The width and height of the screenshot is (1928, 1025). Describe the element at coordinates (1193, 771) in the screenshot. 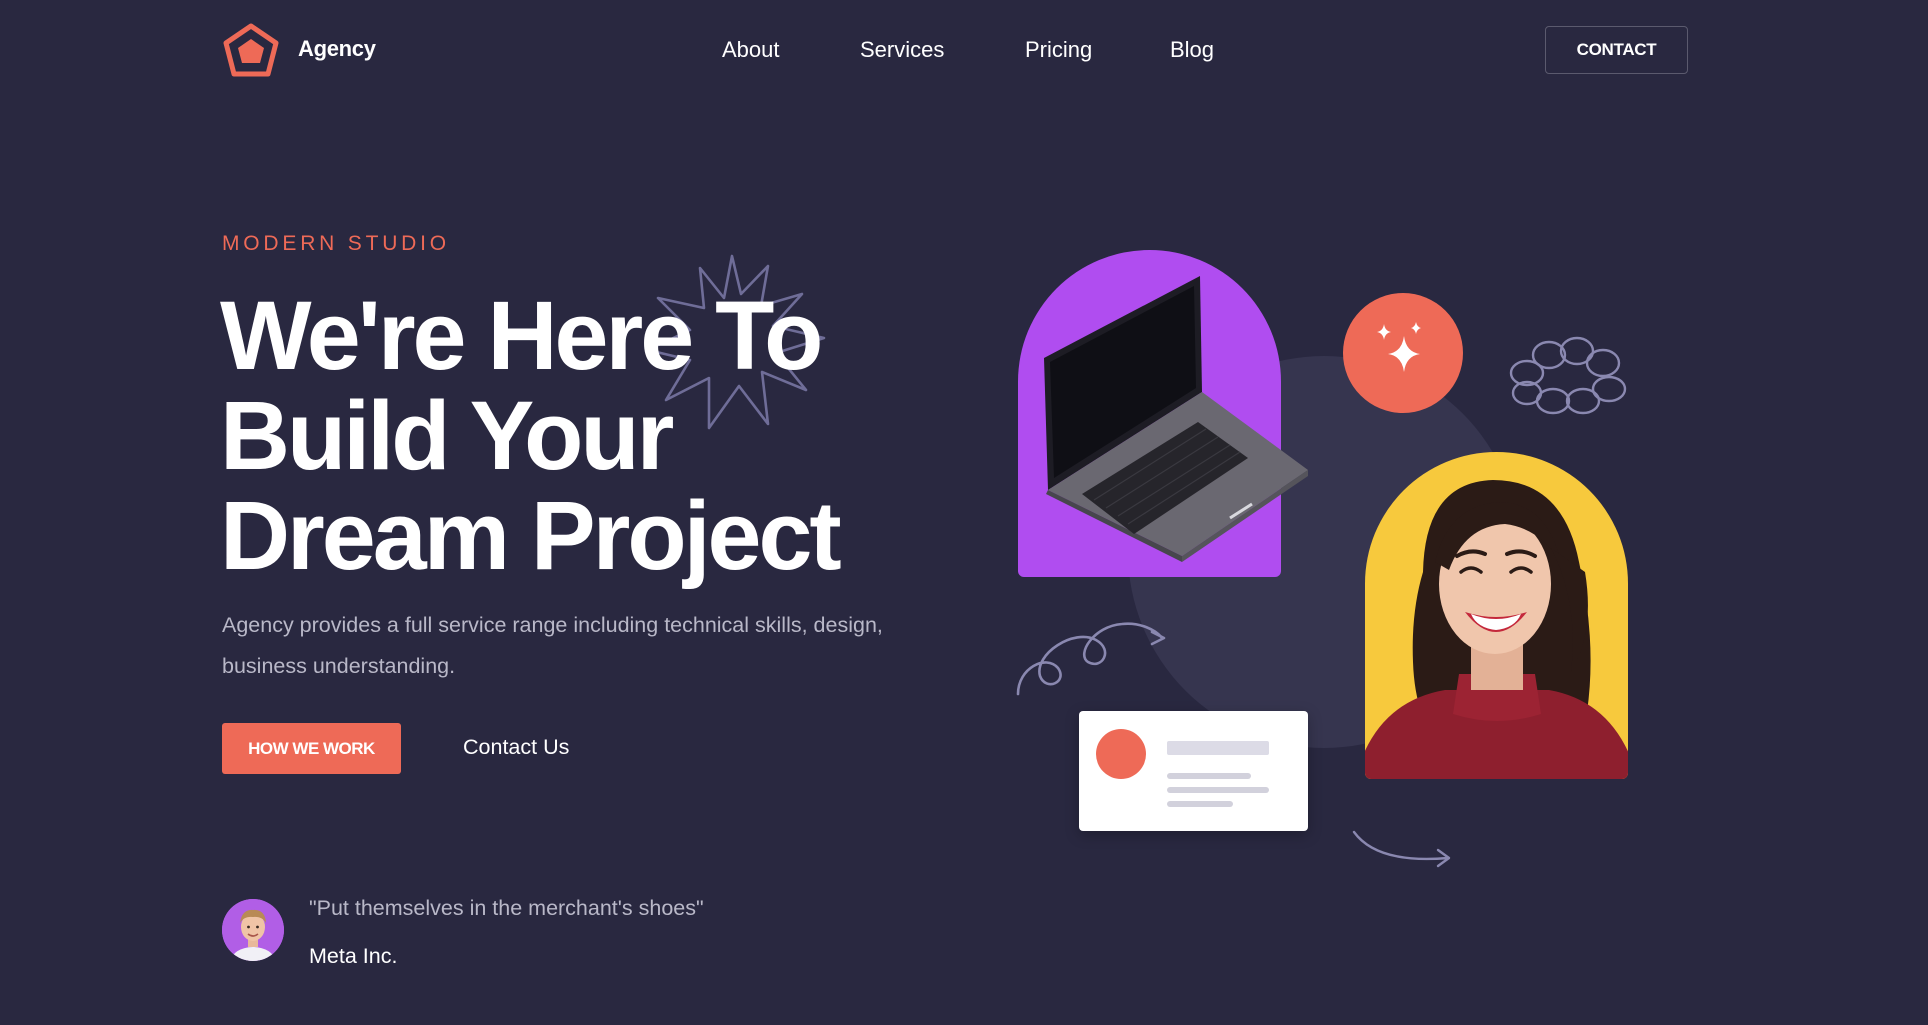

I see `profile-card-icon` at that location.